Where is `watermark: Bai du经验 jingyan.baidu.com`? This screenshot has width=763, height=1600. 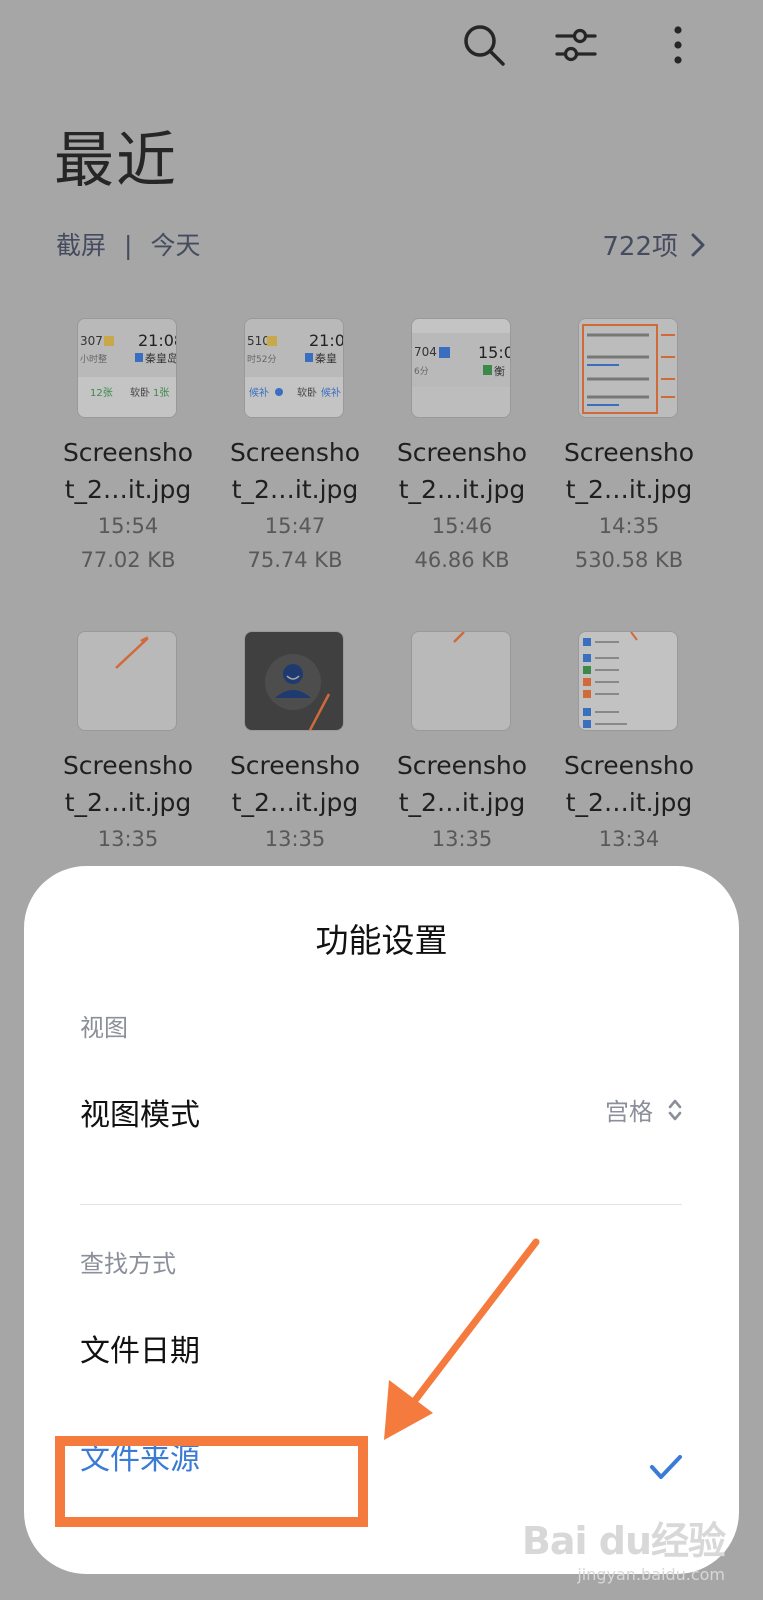 watermark: Bai du经验 jingyan.baidu.com is located at coordinates (623, 1547).